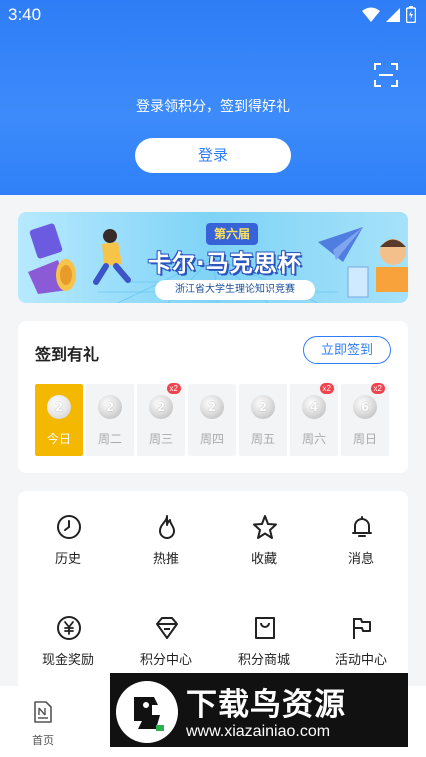 Image resolution: width=426 pixels, height=757 pixels. I want to click on shopping-bag-icon, so click(265, 628).